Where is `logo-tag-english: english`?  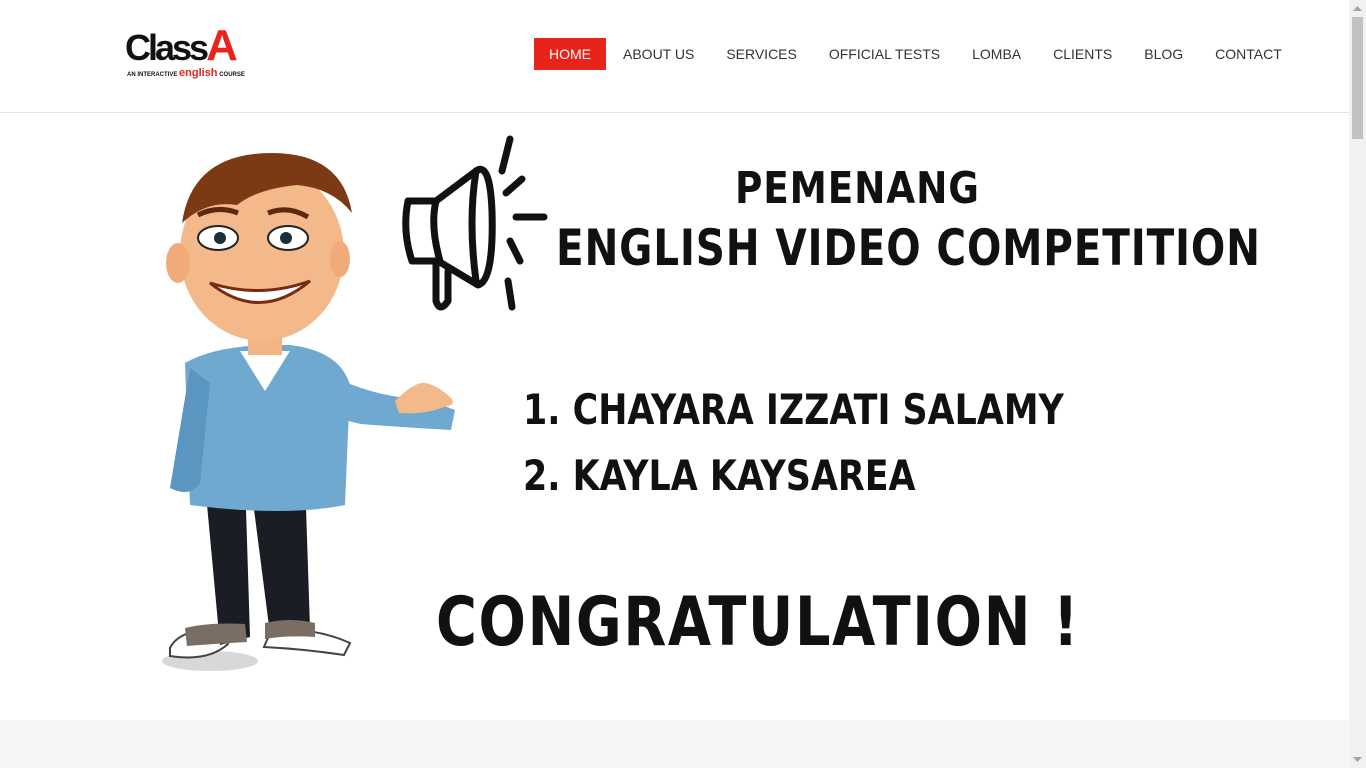
logo-tag-english: english is located at coordinates (198, 73).